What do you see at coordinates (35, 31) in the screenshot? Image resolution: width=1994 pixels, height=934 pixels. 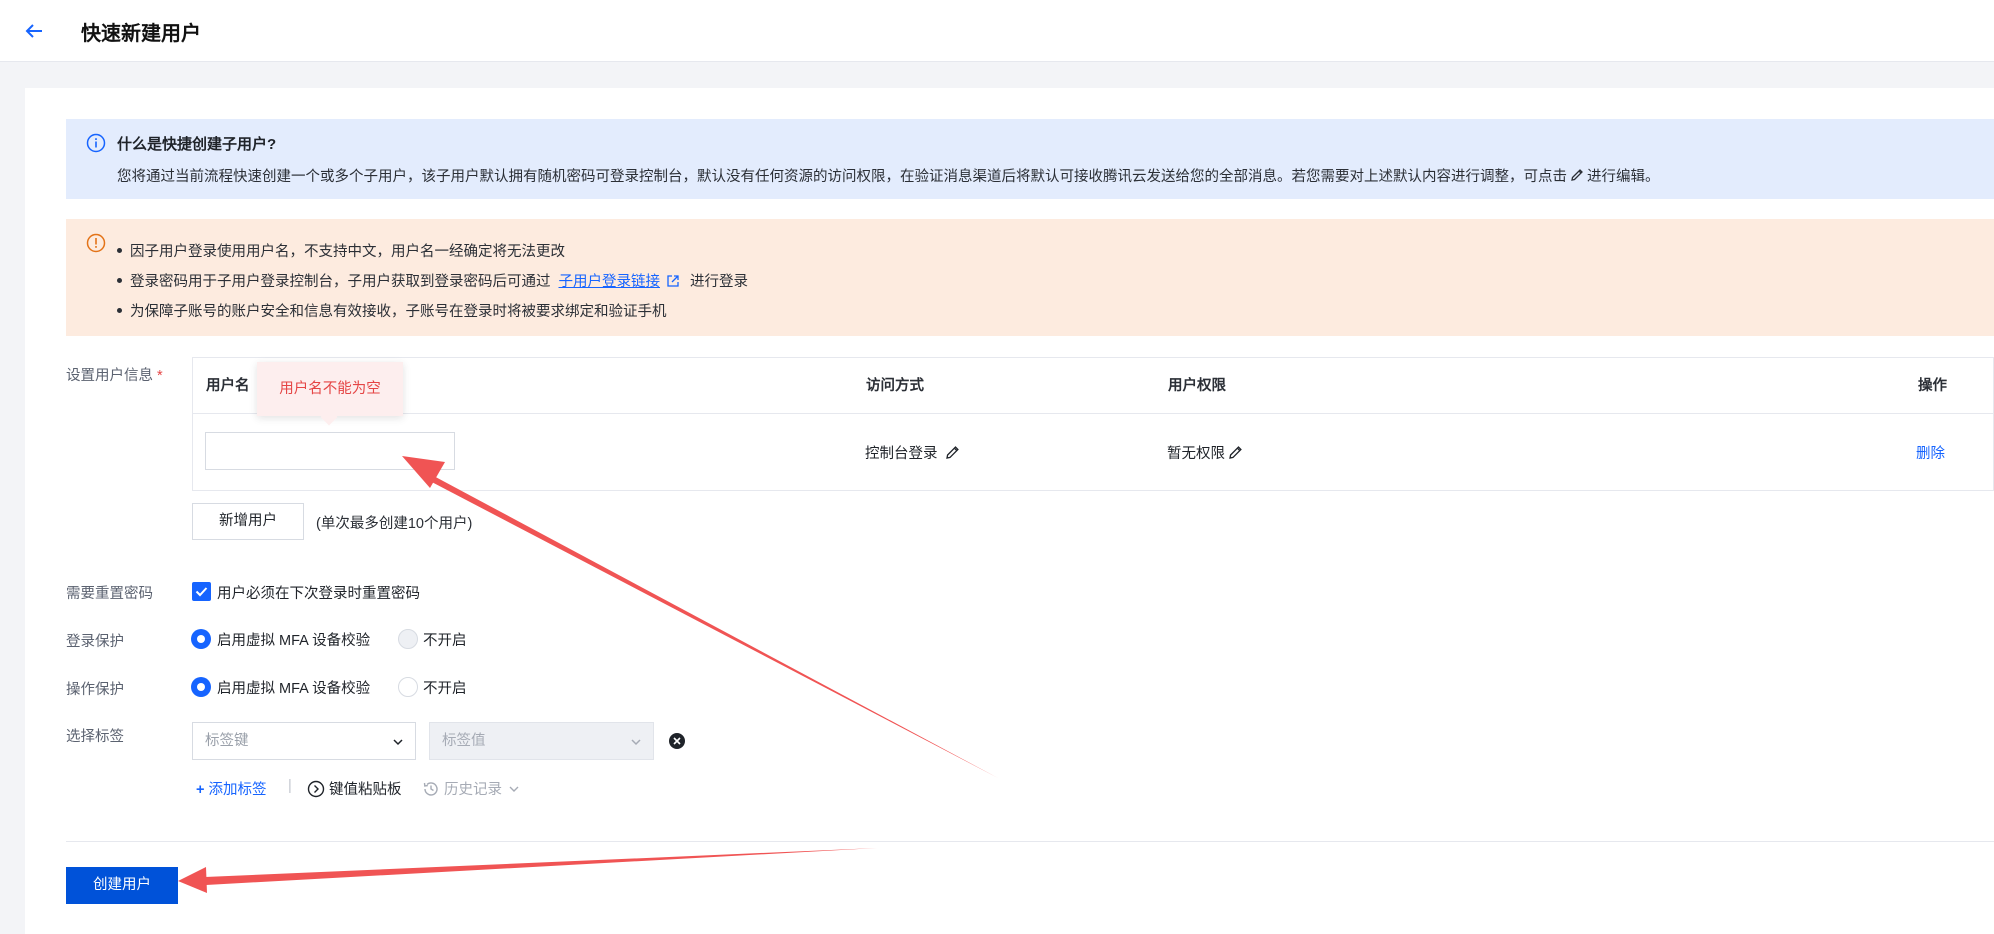 I see `back-arrow-icon` at bounding box center [35, 31].